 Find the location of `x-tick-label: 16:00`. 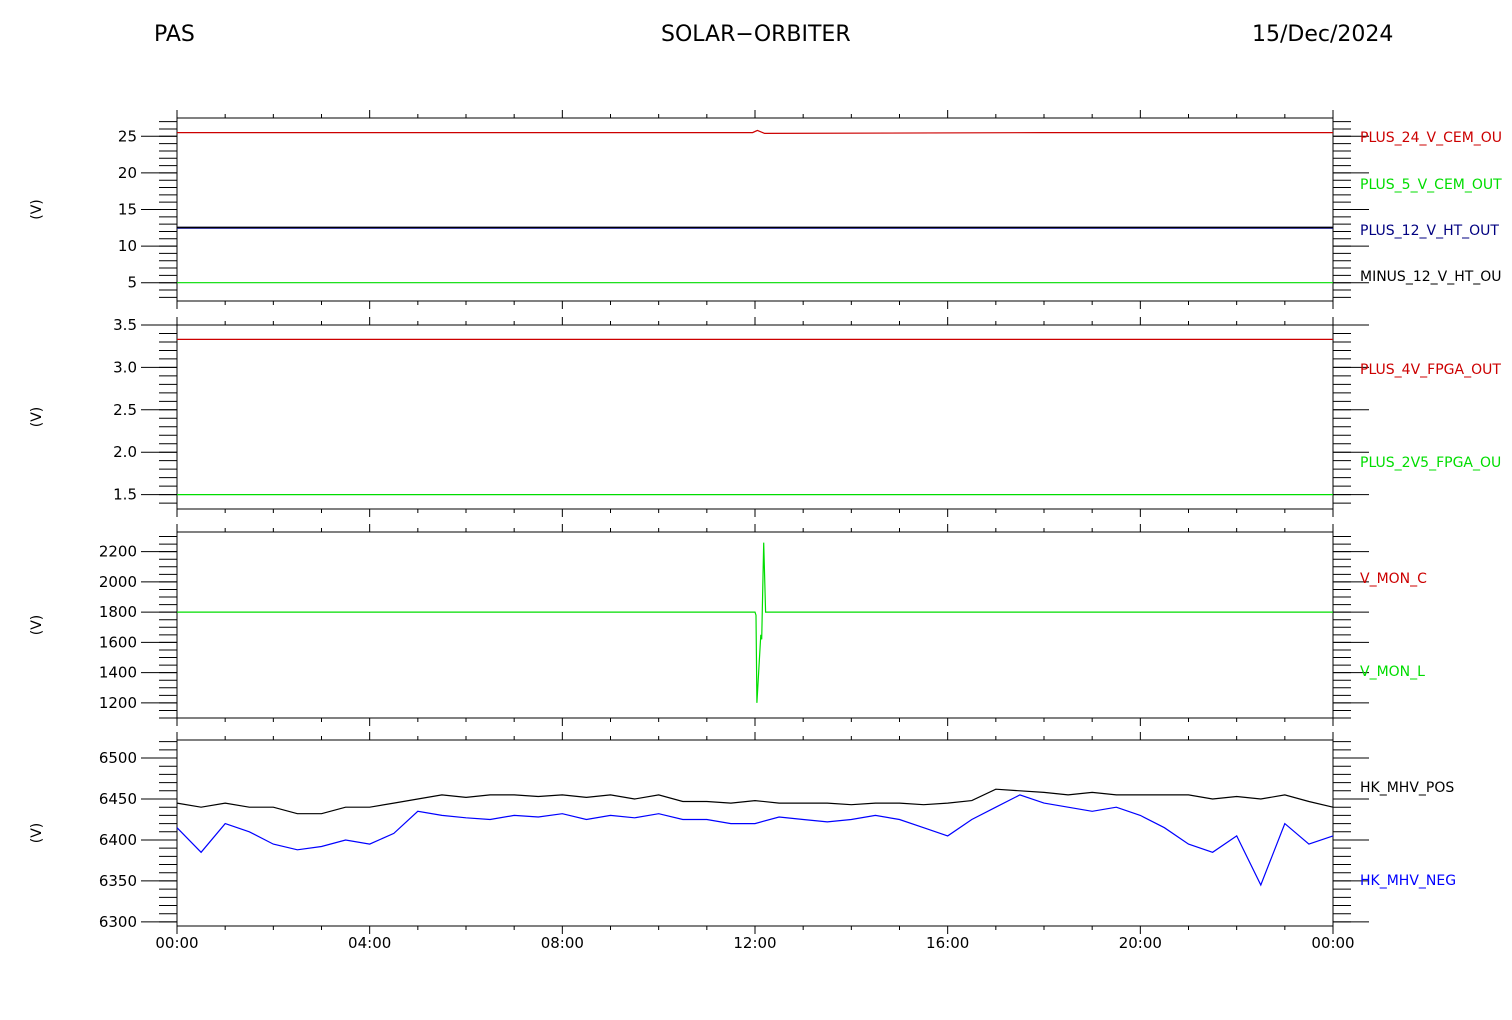

x-tick-label: 16:00 is located at coordinates (947, 943).